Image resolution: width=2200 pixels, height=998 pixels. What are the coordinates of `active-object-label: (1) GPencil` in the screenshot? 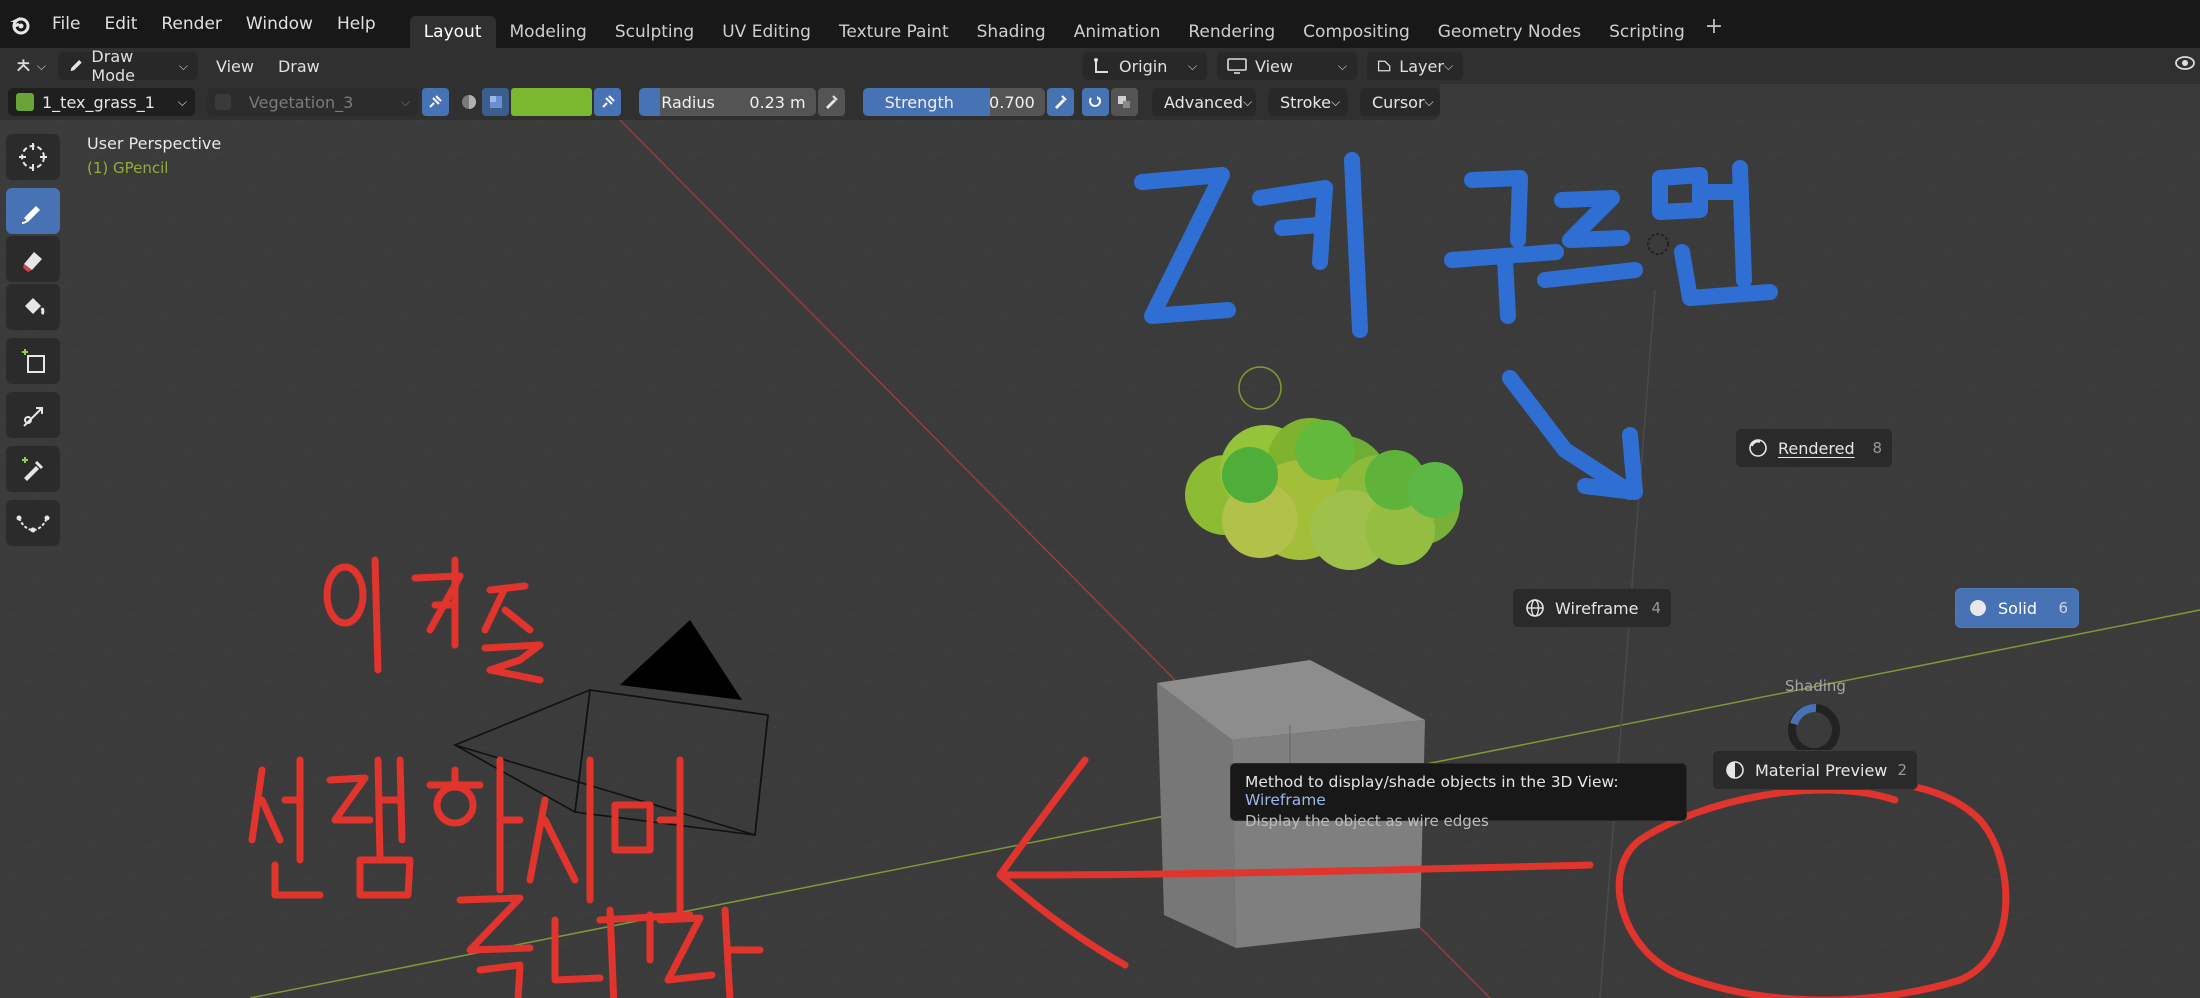 It's located at (128, 168).